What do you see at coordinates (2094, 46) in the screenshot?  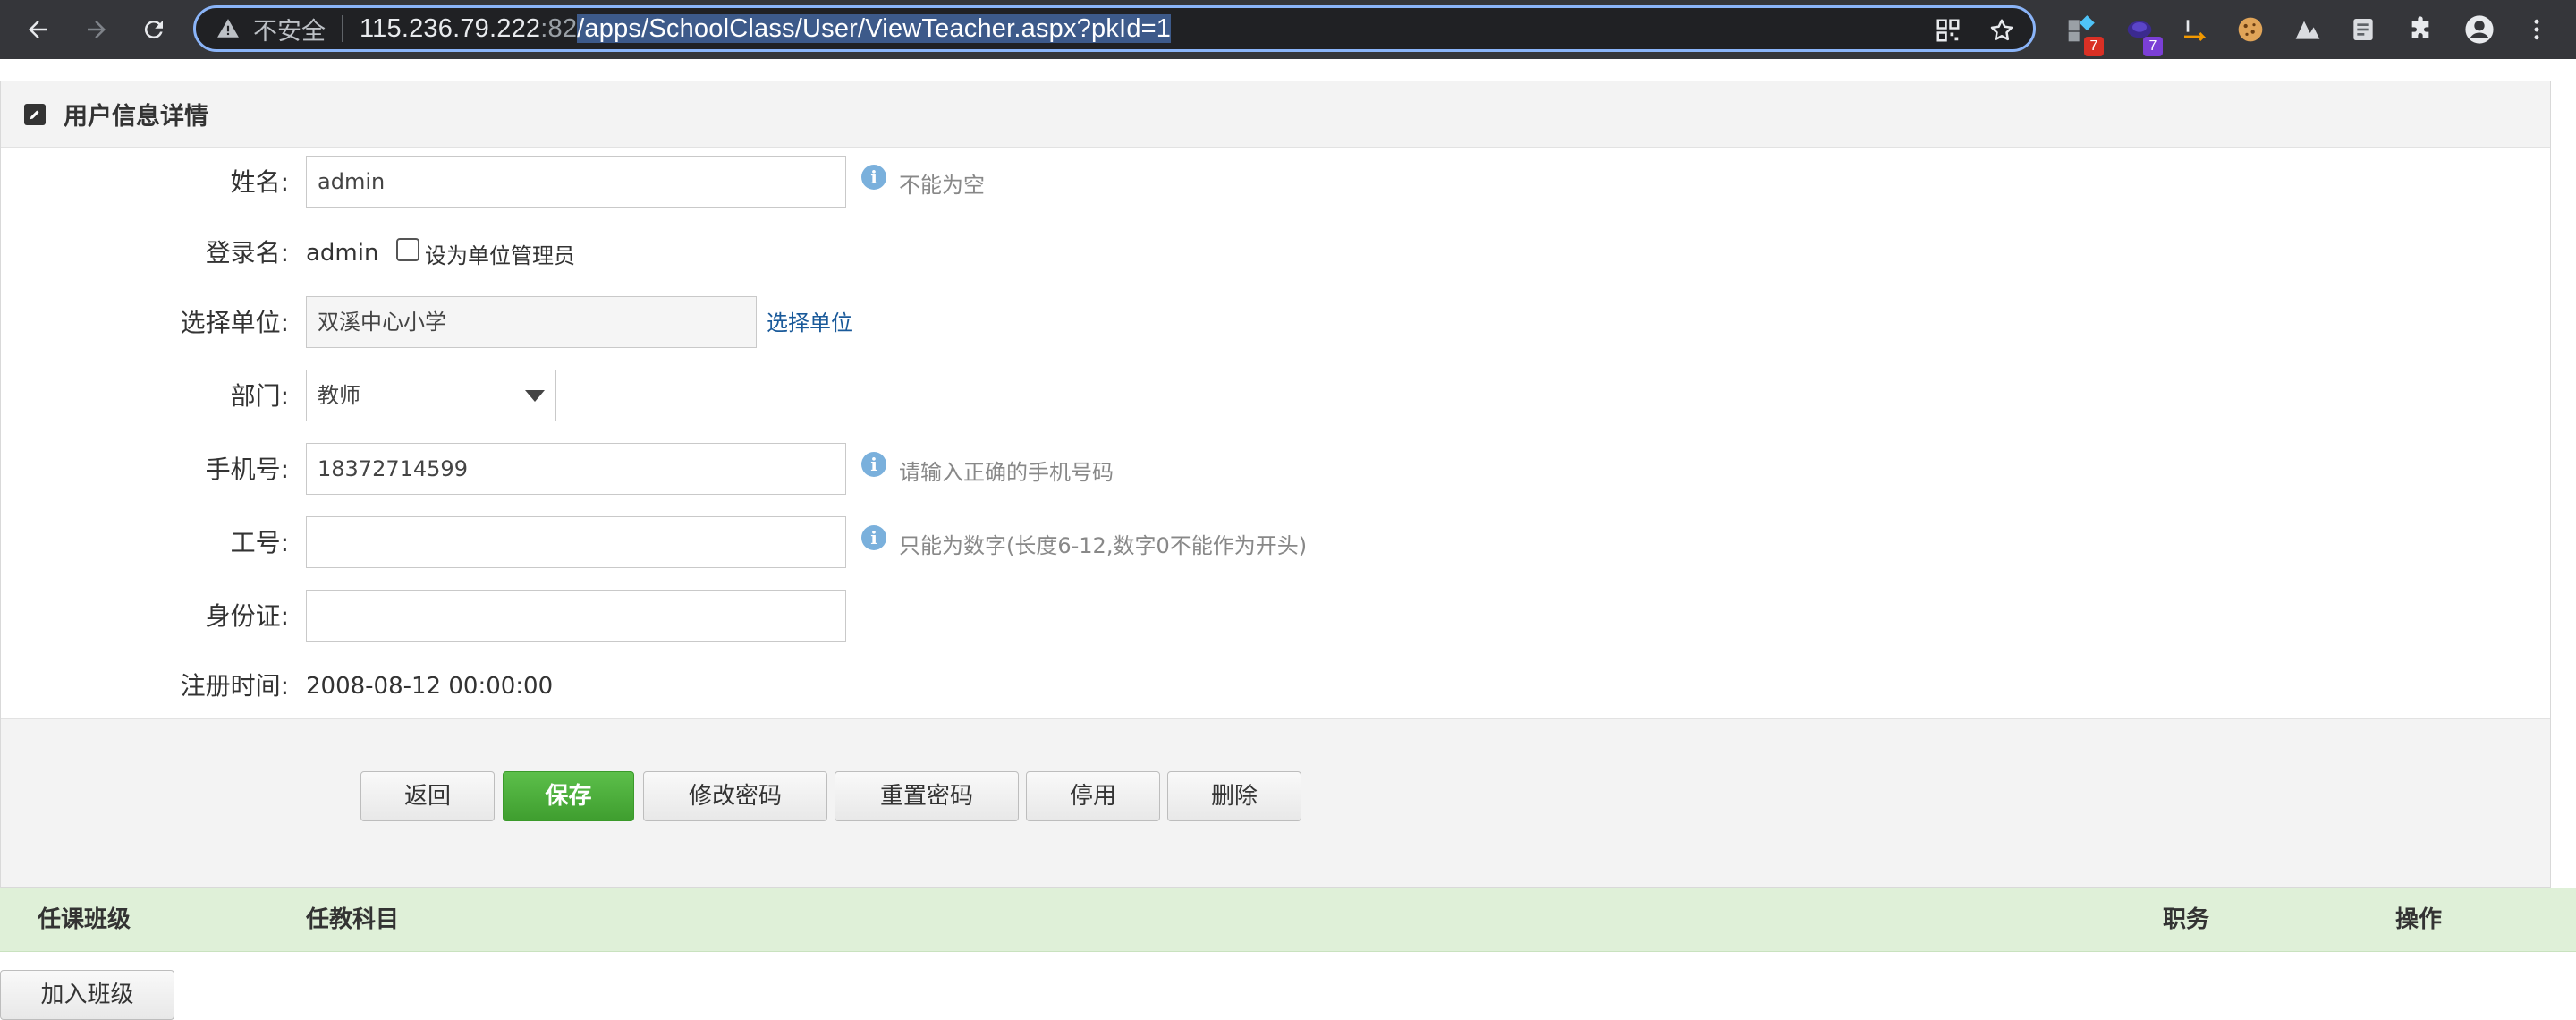 I see `extension-1-badge: 7` at bounding box center [2094, 46].